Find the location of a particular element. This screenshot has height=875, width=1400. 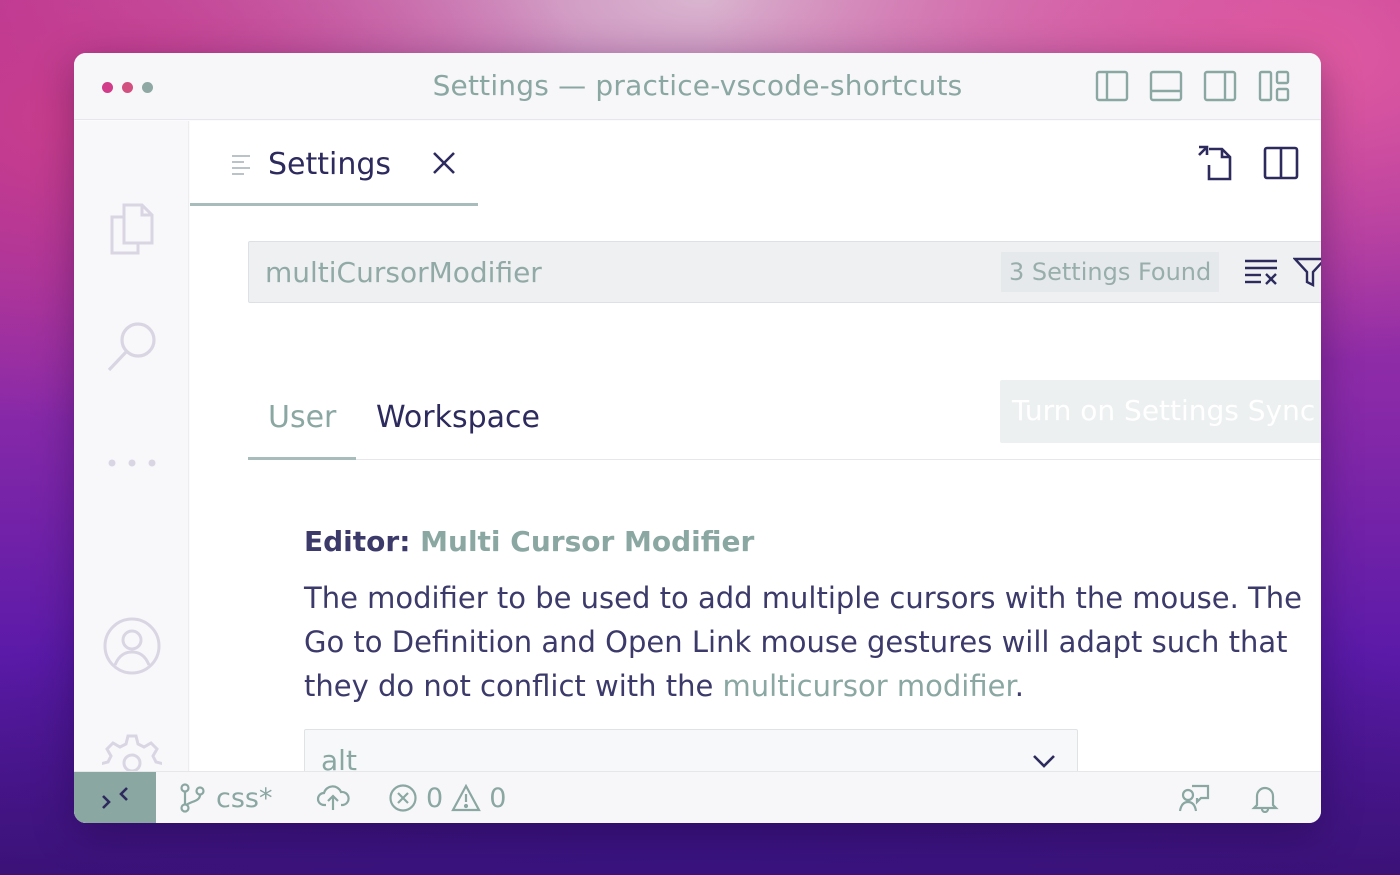

tab-user: User is located at coordinates (302, 403).